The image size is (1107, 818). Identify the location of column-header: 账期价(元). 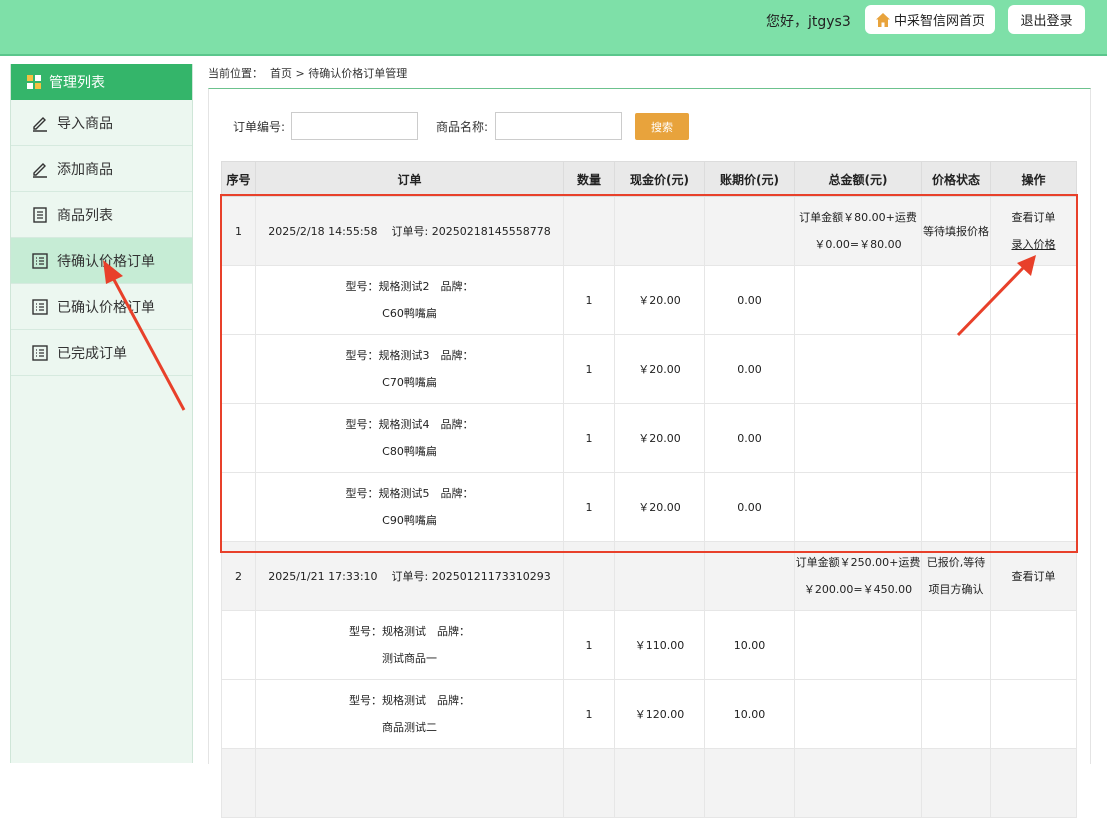
(749, 179).